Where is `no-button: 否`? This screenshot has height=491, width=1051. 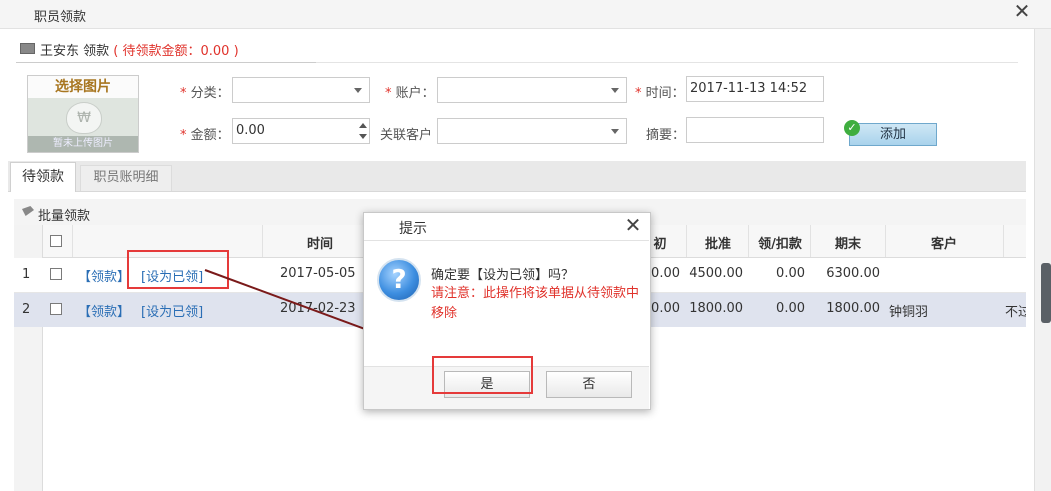
no-button: 否 is located at coordinates (589, 384).